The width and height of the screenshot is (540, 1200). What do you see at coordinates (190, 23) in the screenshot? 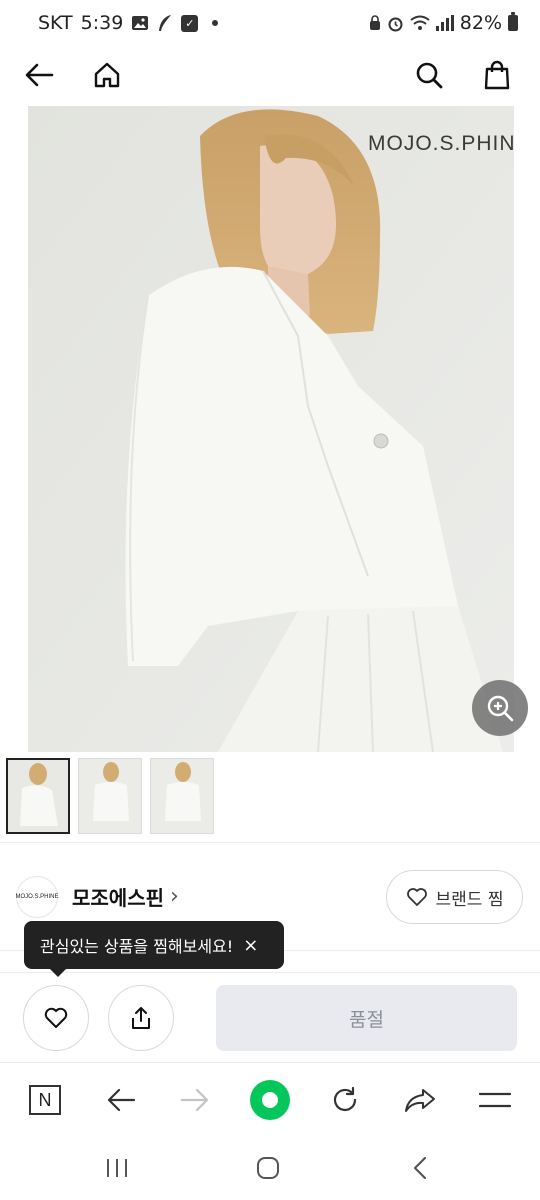
I see `checkbox-icon: ✓` at bounding box center [190, 23].